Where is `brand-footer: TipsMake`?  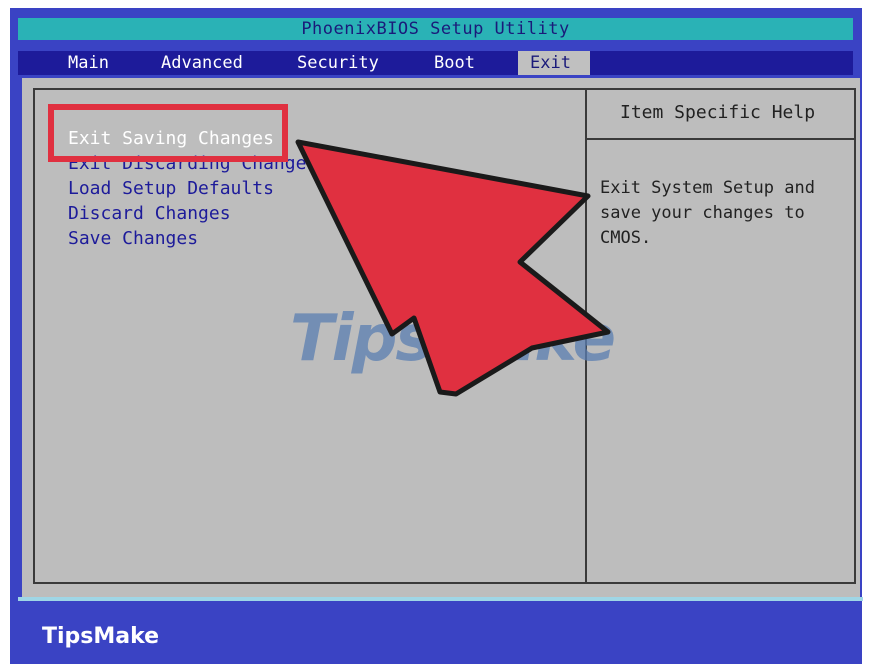
brand-footer: TipsMake is located at coordinates (101, 636).